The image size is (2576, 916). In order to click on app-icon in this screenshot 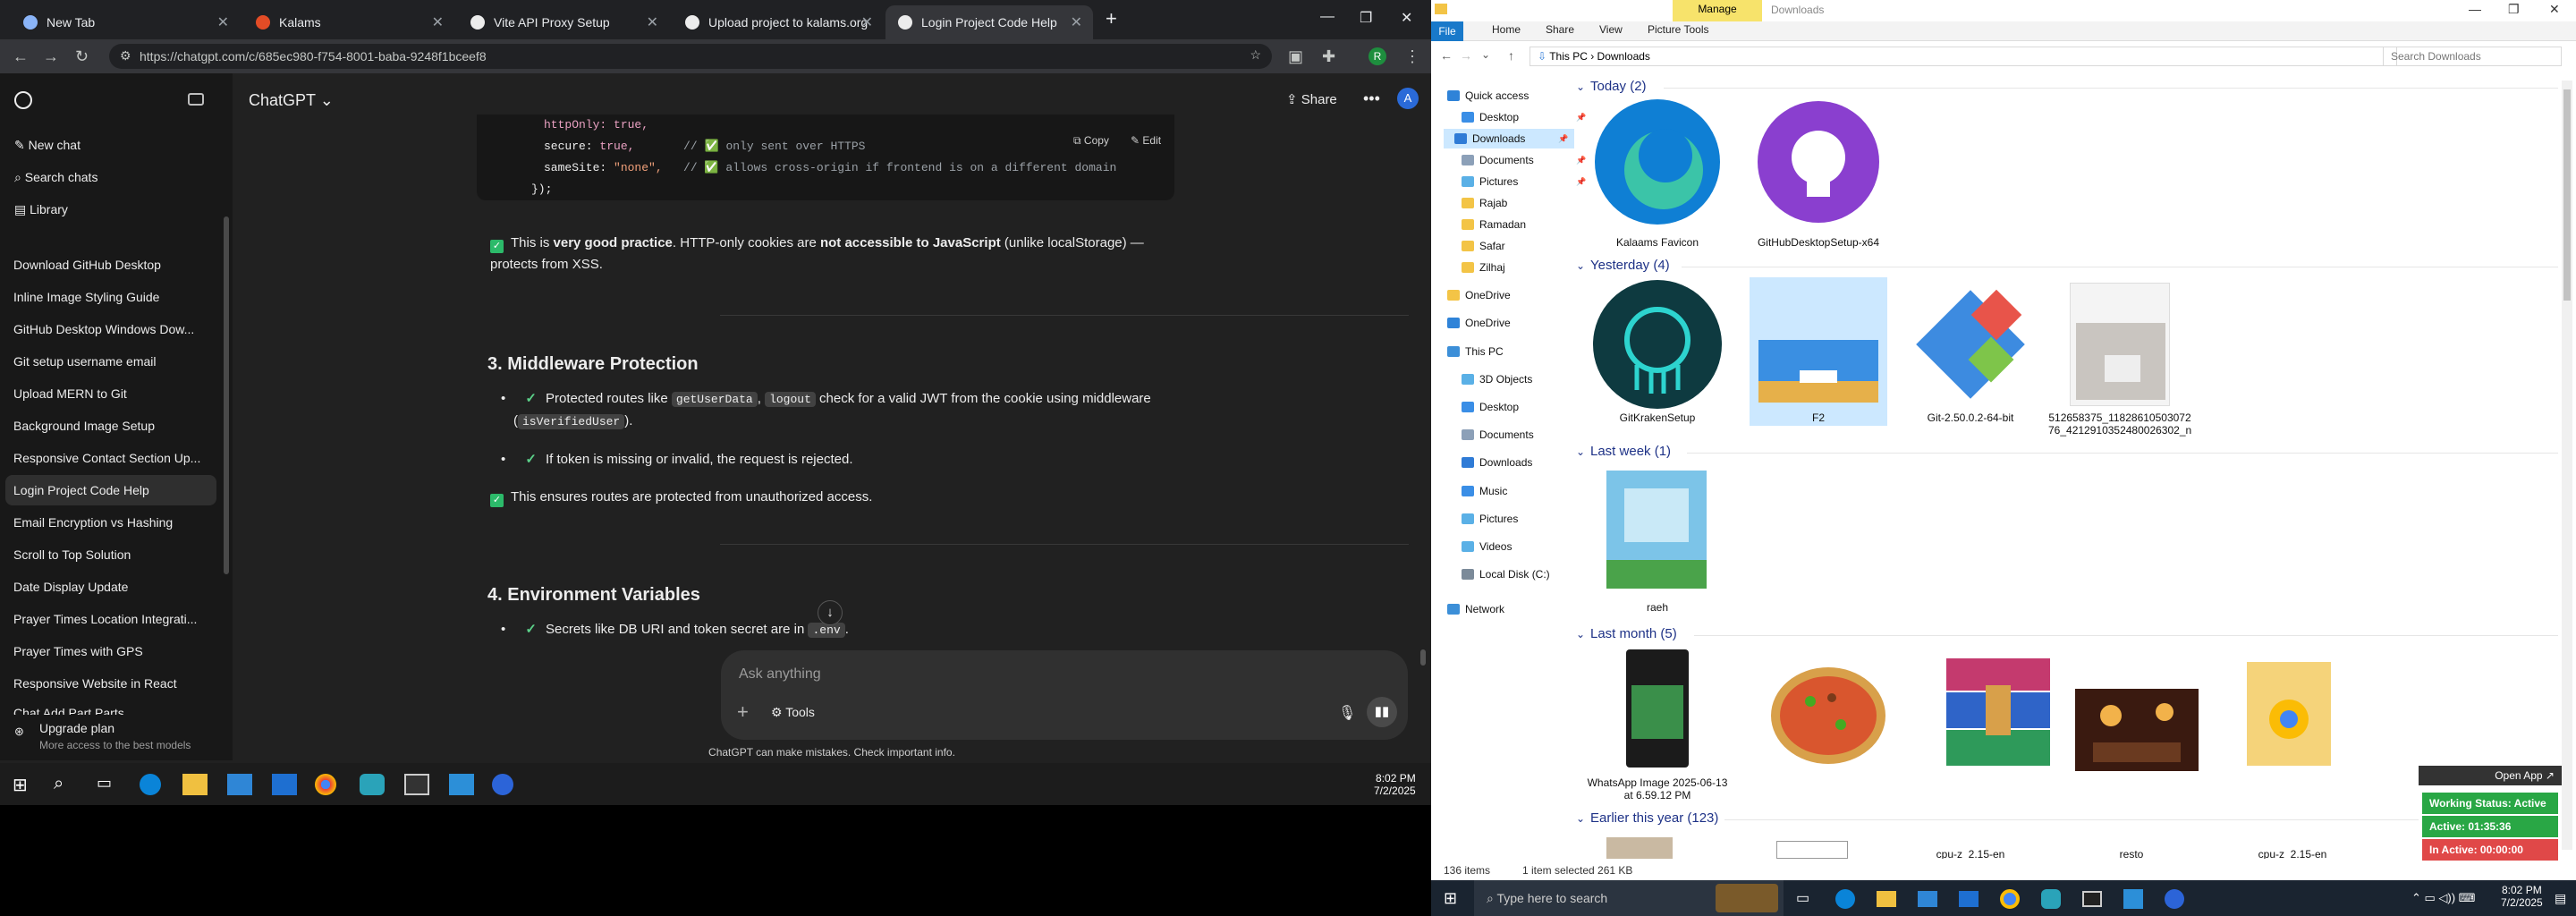, I will do `click(372, 784)`.